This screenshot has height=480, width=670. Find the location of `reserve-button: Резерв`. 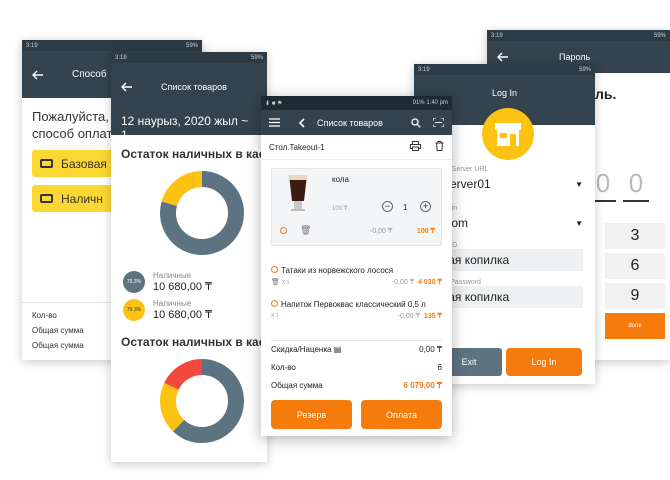

reserve-button: Резерв is located at coordinates (311, 414).